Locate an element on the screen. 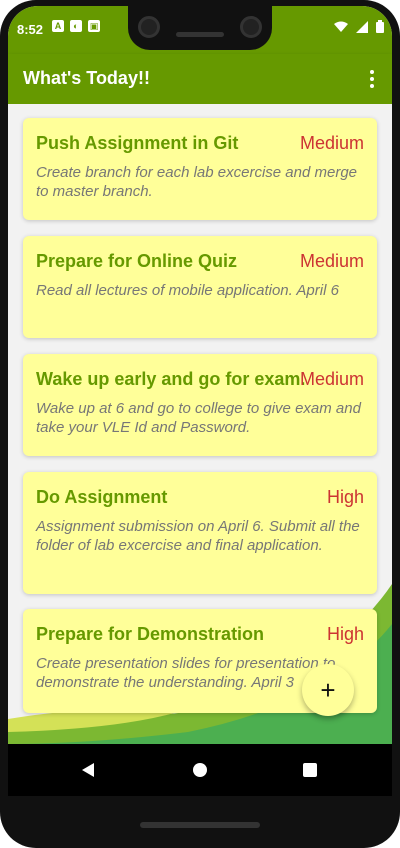  task-title: Prepare for Demonstration is located at coordinates (150, 634).